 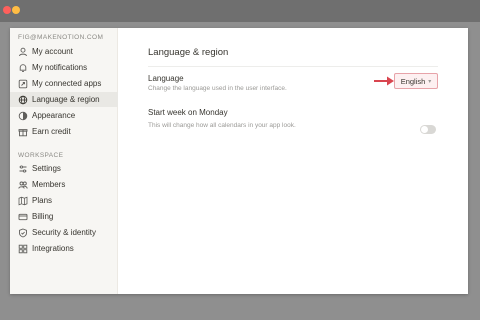 What do you see at coordinates (64, 216) in the screenshot?
I see `sidebar-item-billing: Billing` at bounding box center [64, 216].